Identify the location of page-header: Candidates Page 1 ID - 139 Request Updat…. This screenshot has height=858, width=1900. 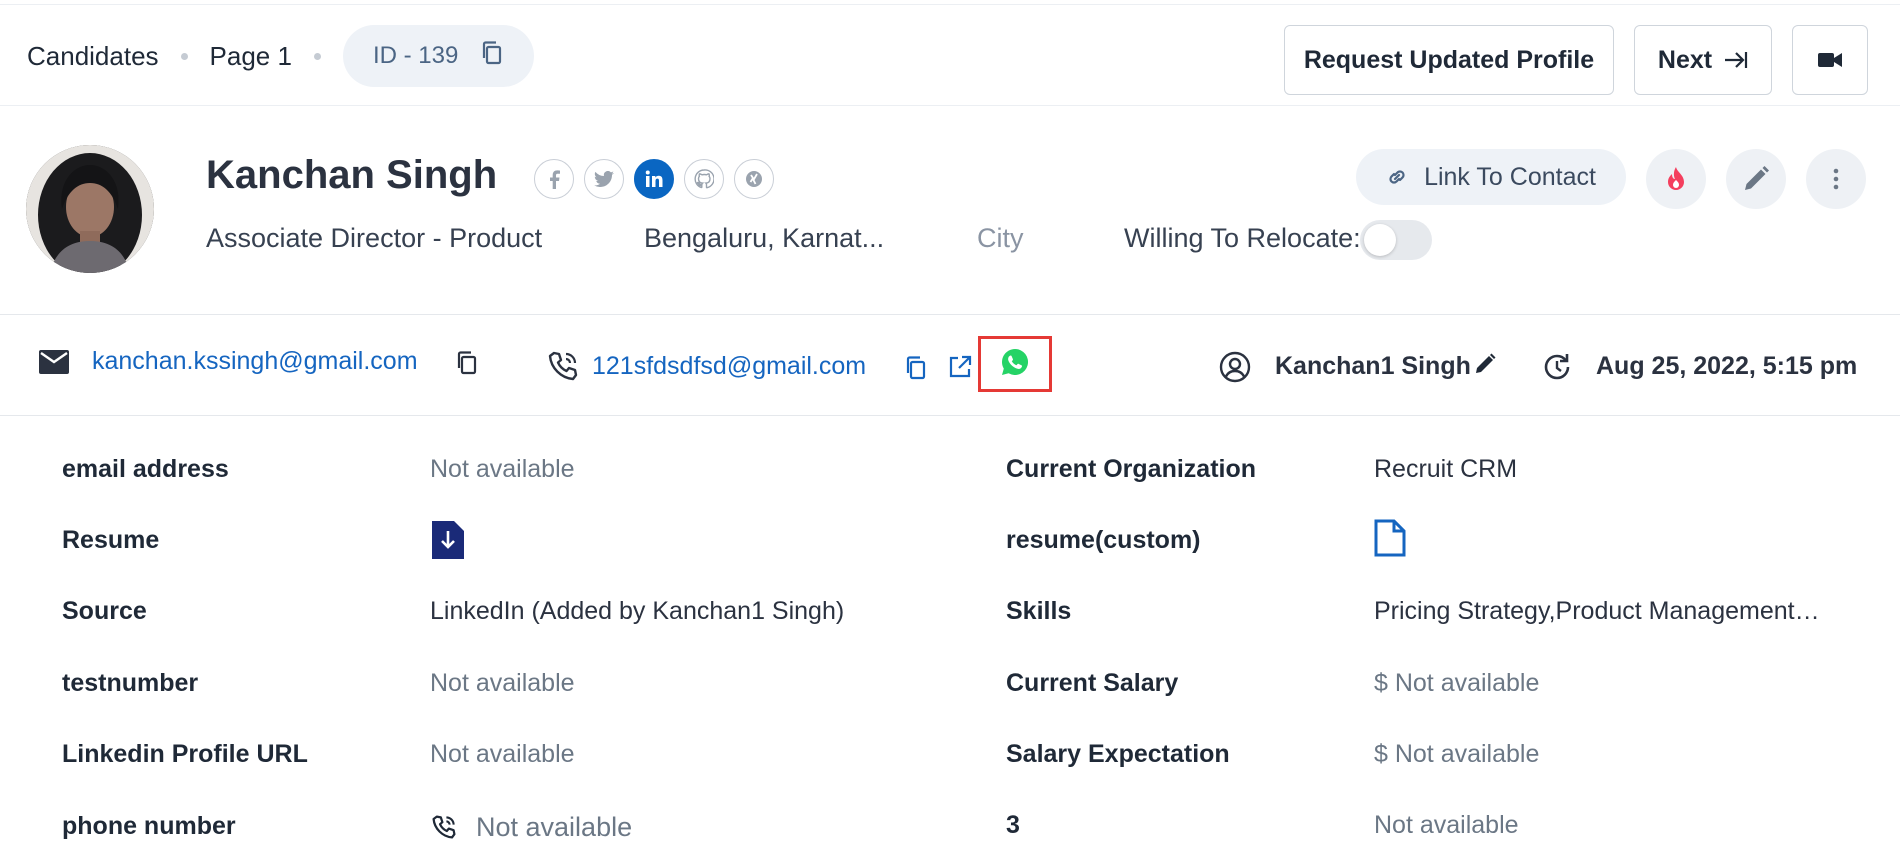
(950, 55).